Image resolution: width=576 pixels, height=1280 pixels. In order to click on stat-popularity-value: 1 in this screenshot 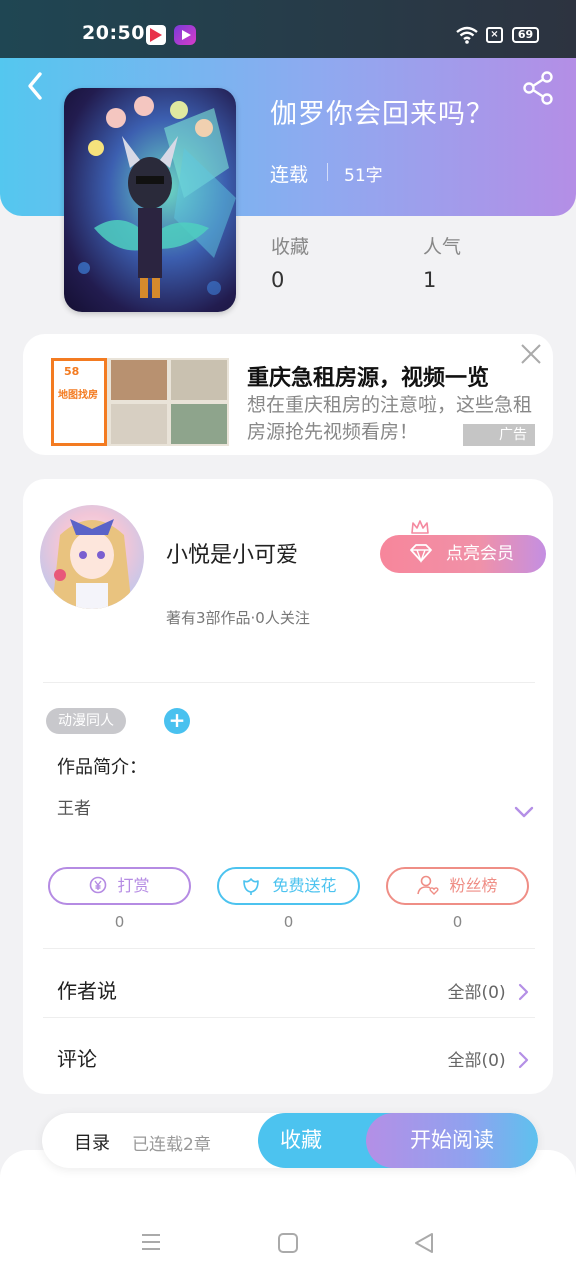, I will do `click(430, 280)`.